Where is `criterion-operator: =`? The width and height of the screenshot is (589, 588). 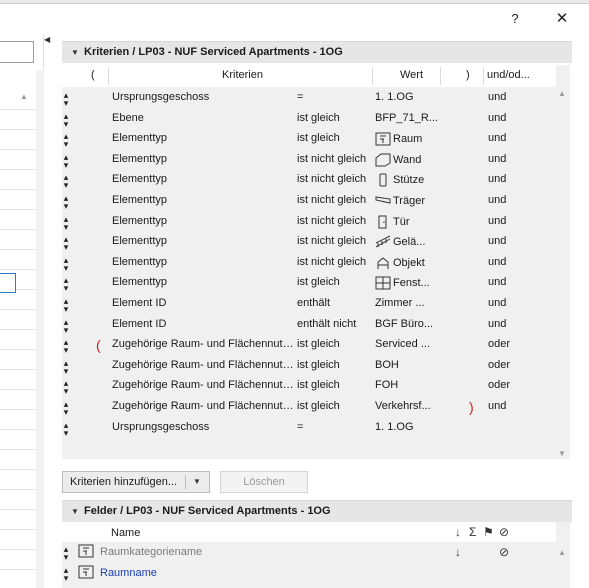 criterion-operator: = is located at coordinates (336, 97).